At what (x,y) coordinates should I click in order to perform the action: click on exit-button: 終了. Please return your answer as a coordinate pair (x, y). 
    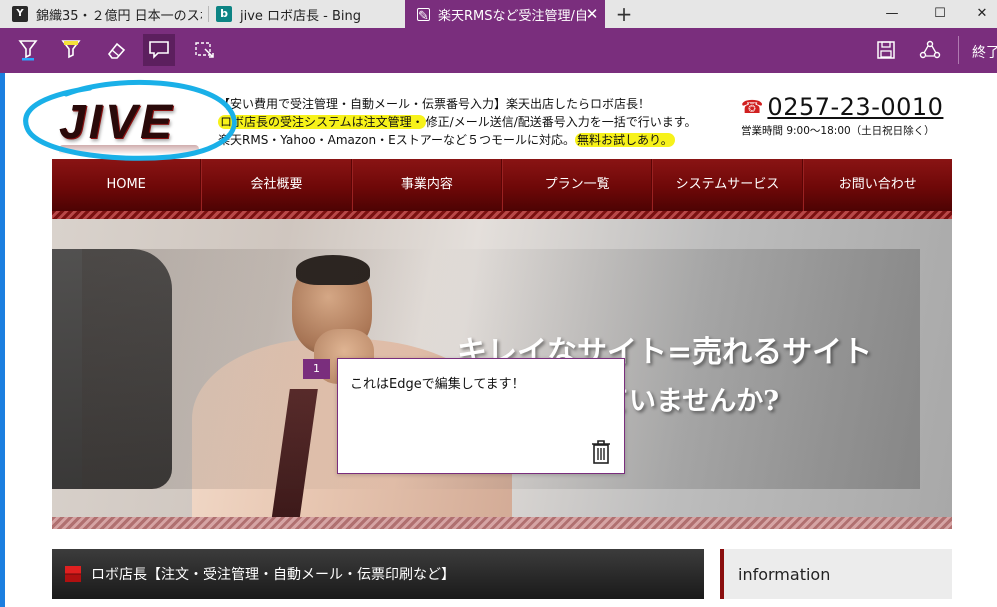
    Looking at the image, I should click on (984, 52).